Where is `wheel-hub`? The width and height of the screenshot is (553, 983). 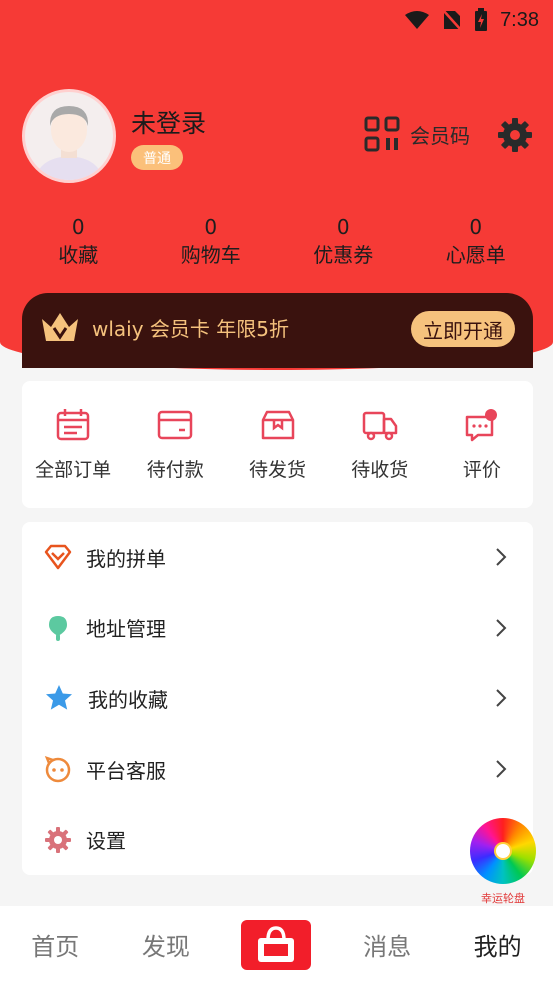
wheel-hub is located at coordinates (503, 851).